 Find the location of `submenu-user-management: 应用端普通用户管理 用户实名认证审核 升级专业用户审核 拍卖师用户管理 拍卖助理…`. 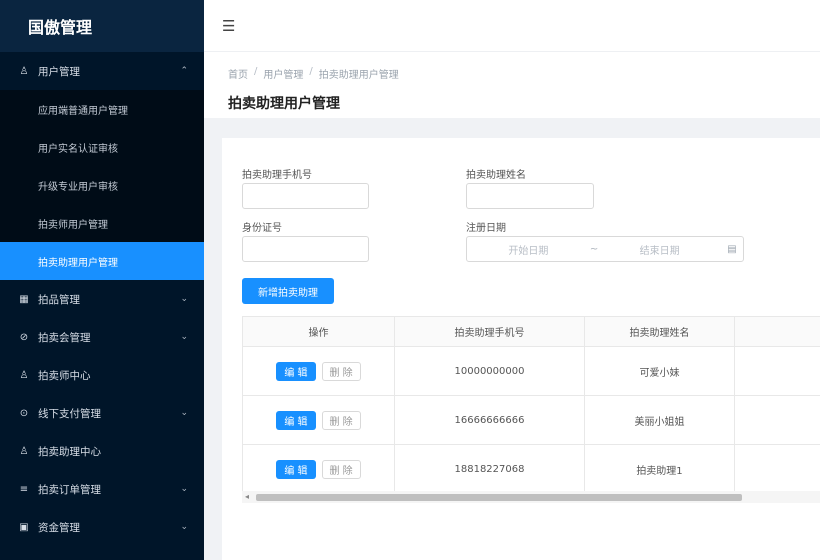

submenu-user-management: 应用端普通用户管理 用户实名认证审核 升级专业用户审核 拍卖师用户管理 拍卖助理… is located at coordinates (102, 185).